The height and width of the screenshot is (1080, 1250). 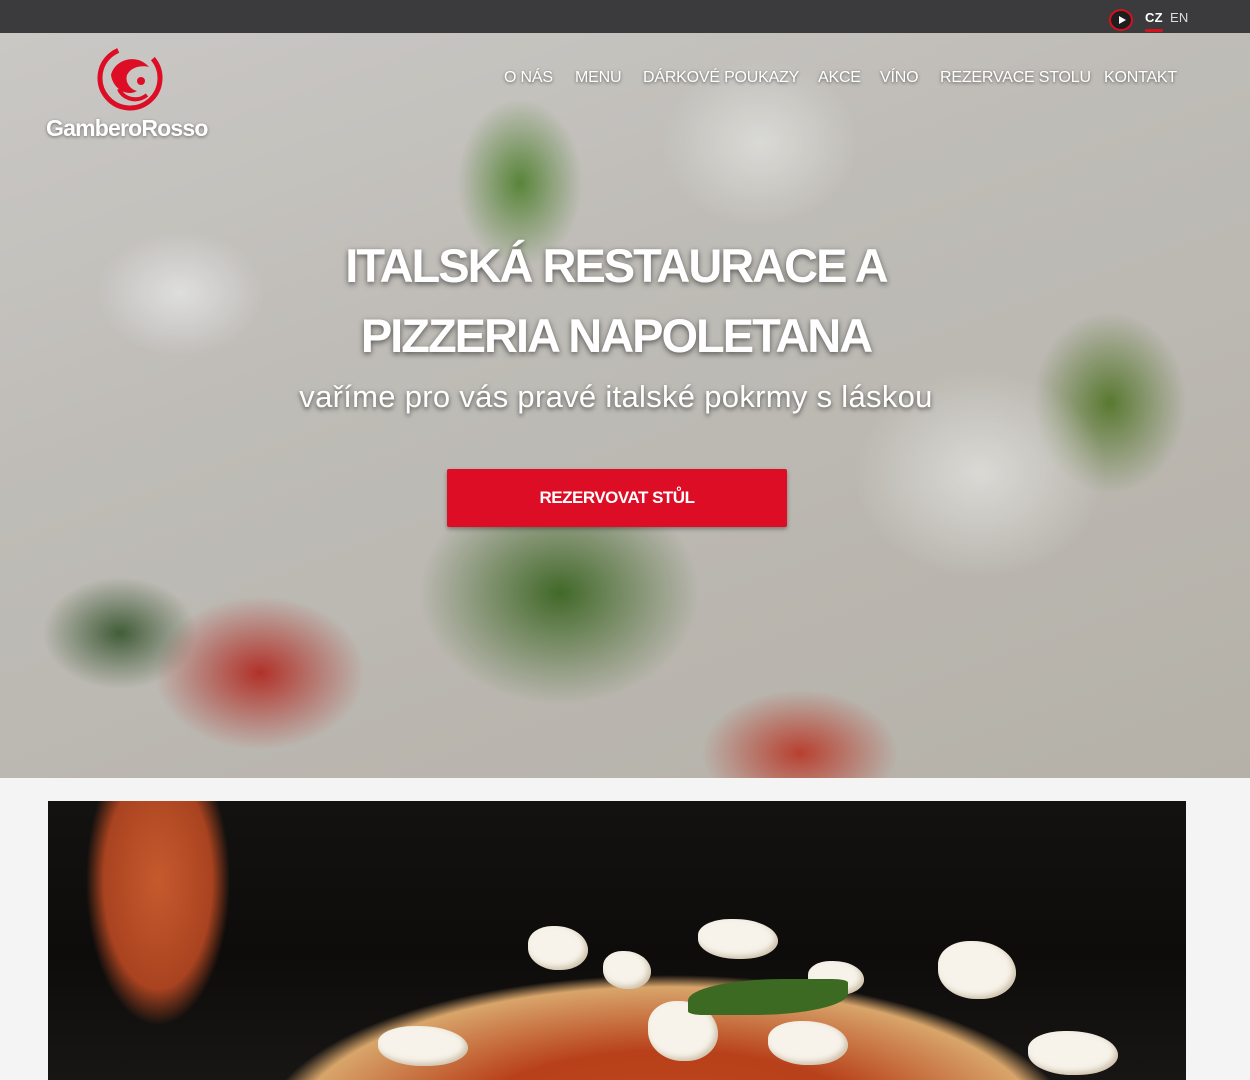 I want to click on language-cz: CZ, so click(x=1154, y=21).